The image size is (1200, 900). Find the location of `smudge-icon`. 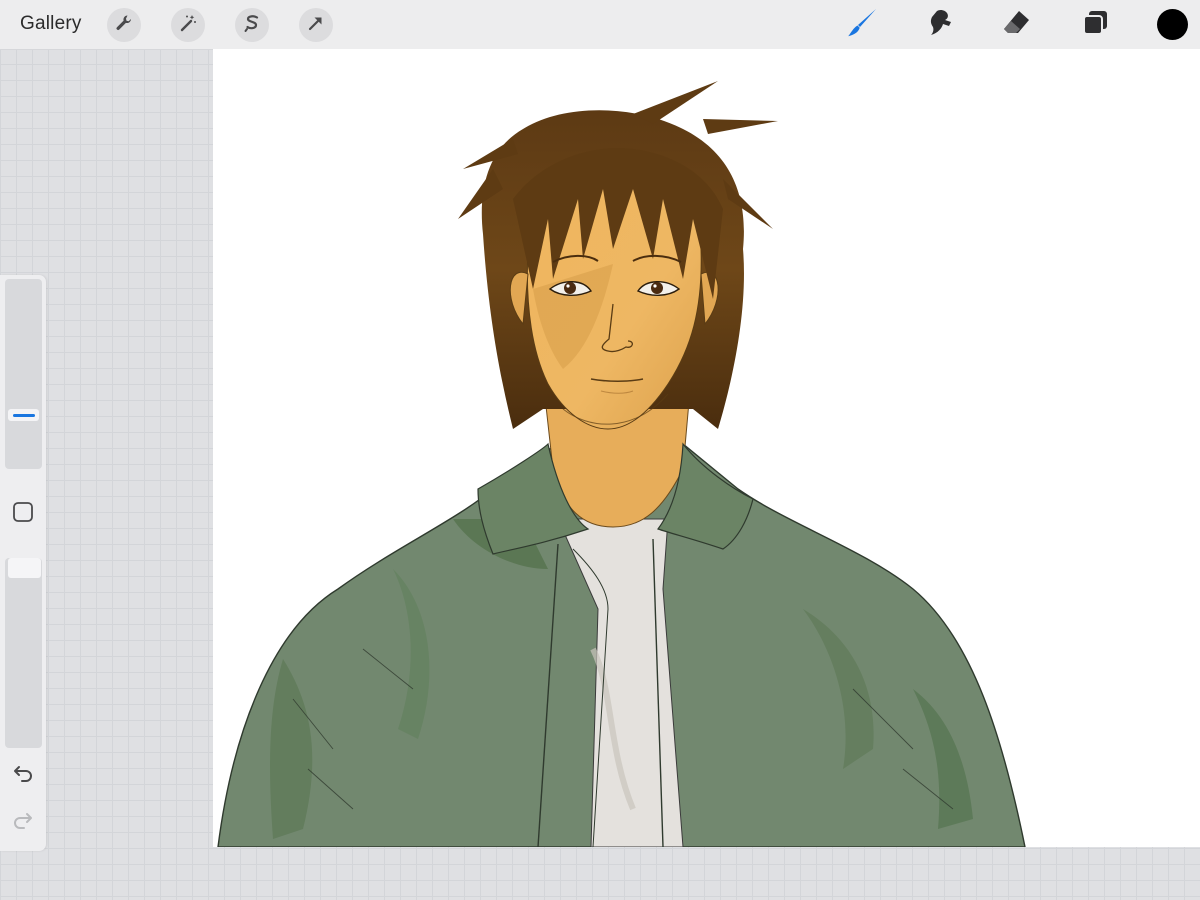

smudge-icon is located at coordinates (940, 25).